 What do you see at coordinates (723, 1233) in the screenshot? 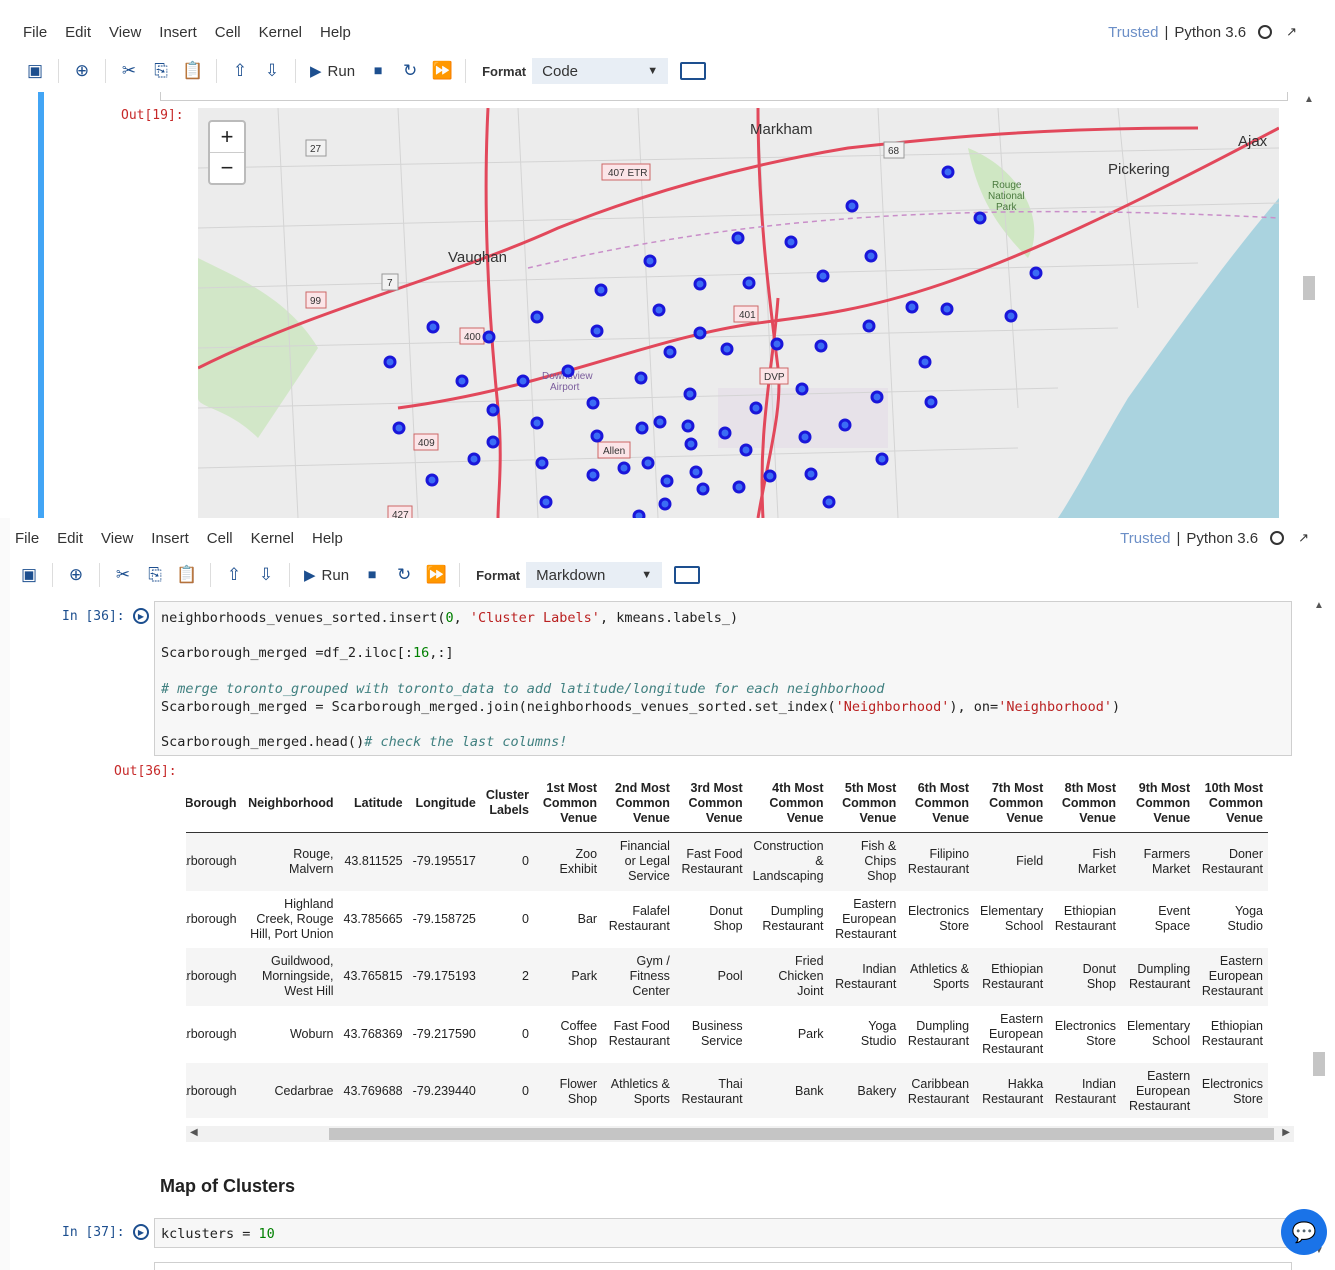
I see `code-cell-37: kclusters = 10` at bounding box center [723, 1233].